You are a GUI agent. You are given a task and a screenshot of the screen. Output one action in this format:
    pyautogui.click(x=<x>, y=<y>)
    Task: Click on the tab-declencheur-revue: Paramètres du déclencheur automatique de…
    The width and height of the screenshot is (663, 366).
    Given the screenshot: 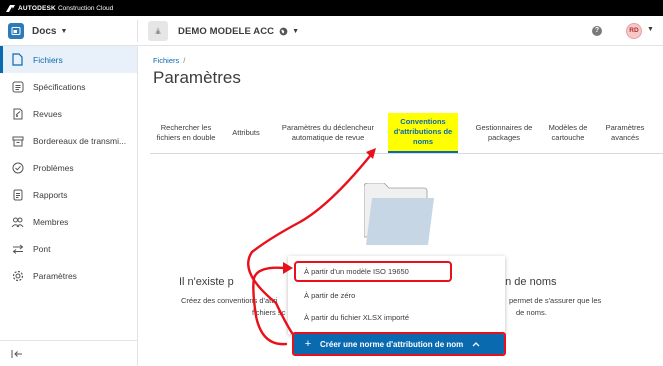 What is the action you would take?
    pyautogui.click(x=328, y=133)
    